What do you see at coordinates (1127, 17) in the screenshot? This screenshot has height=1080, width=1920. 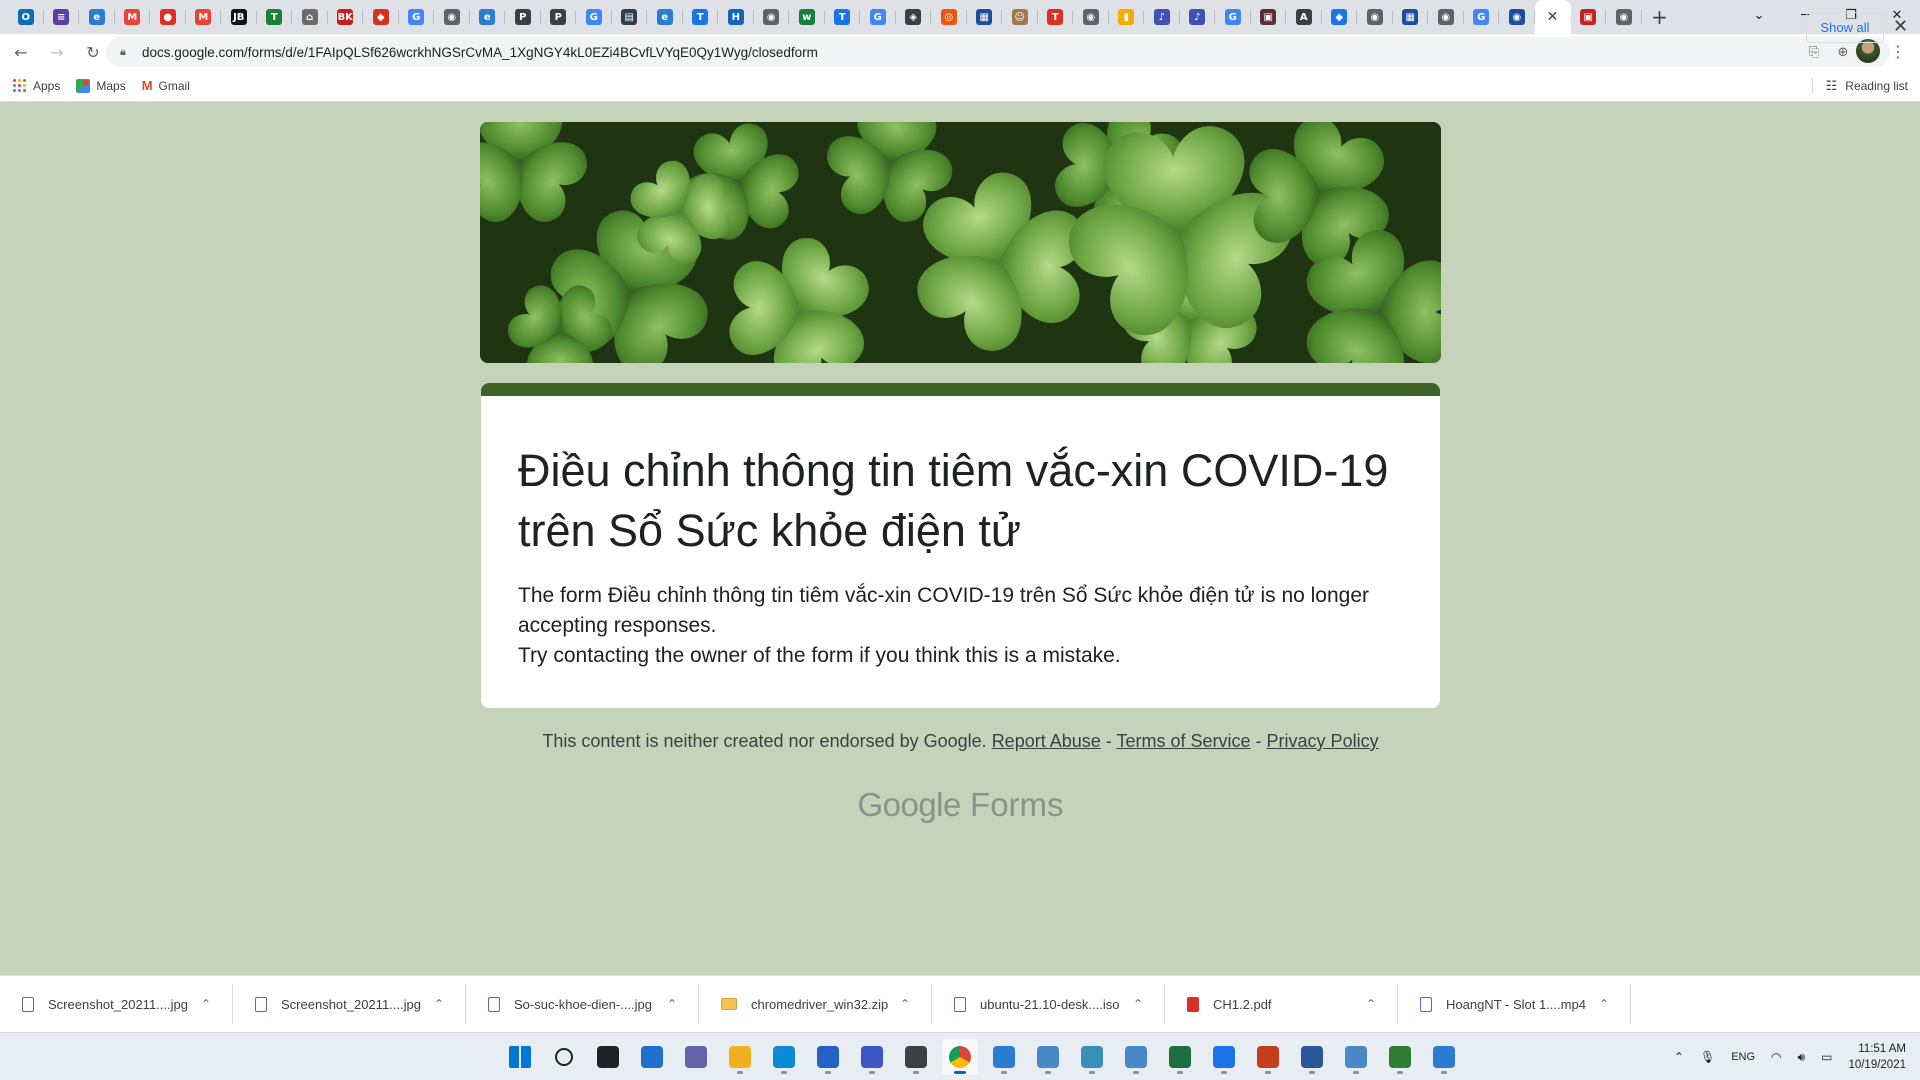 I see `browser-tab: ▮` at bounding box center [1127, 17].